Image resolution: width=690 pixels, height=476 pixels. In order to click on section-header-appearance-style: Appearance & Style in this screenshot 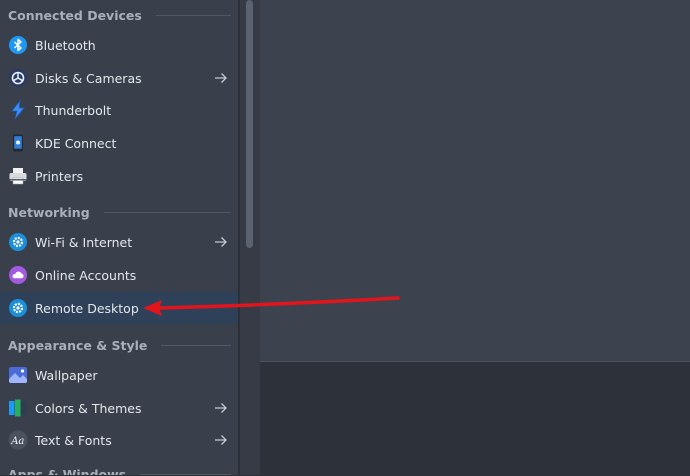, I will do `click(119, 345)`.